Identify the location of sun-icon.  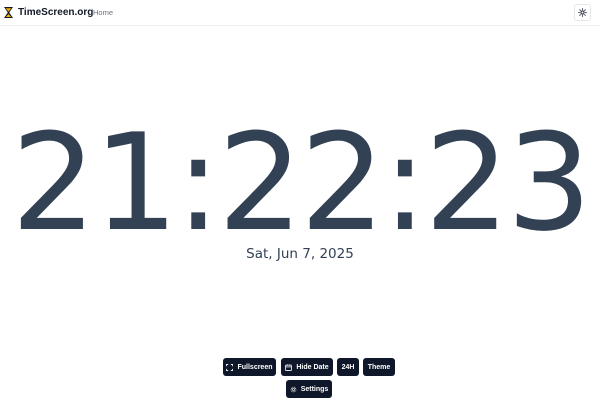
(582, 13).